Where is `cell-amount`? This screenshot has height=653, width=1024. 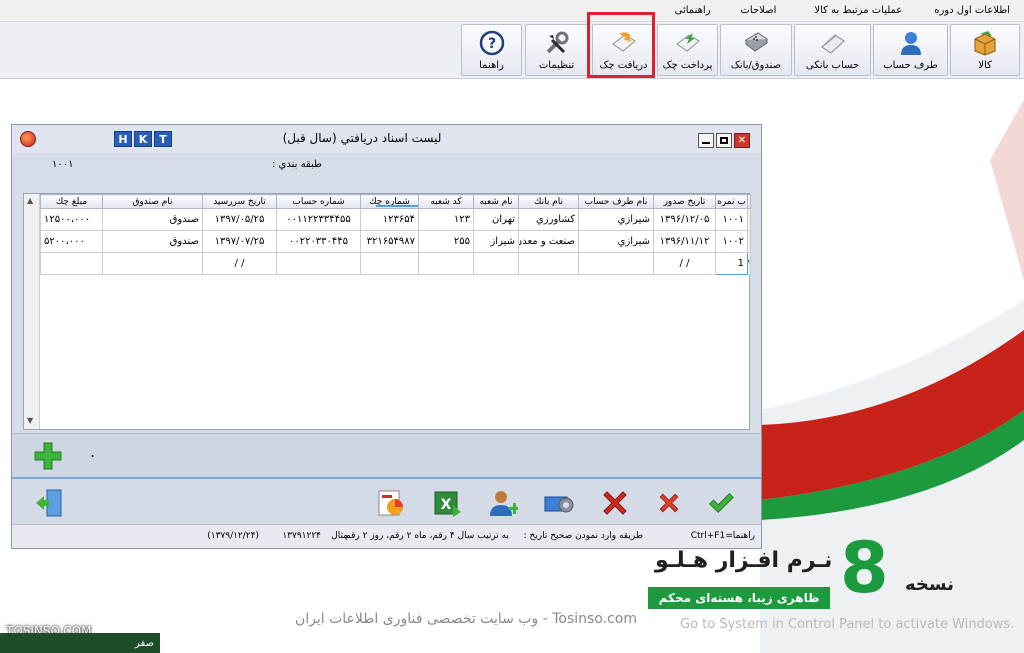 cell-amount is located at coordinates (71, 263).